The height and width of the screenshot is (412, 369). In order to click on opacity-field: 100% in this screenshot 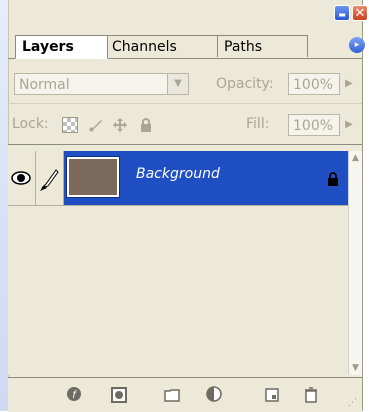, I will do `click(314, 84)`.